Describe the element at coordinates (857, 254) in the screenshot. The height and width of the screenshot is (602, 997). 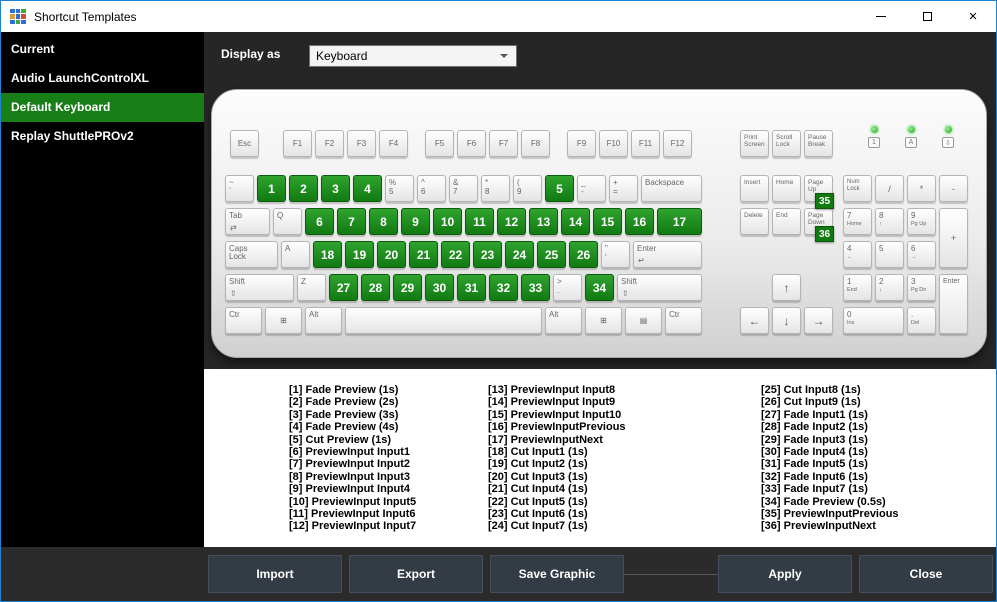
I see `key-numpad-4: 4 ←` at that location.